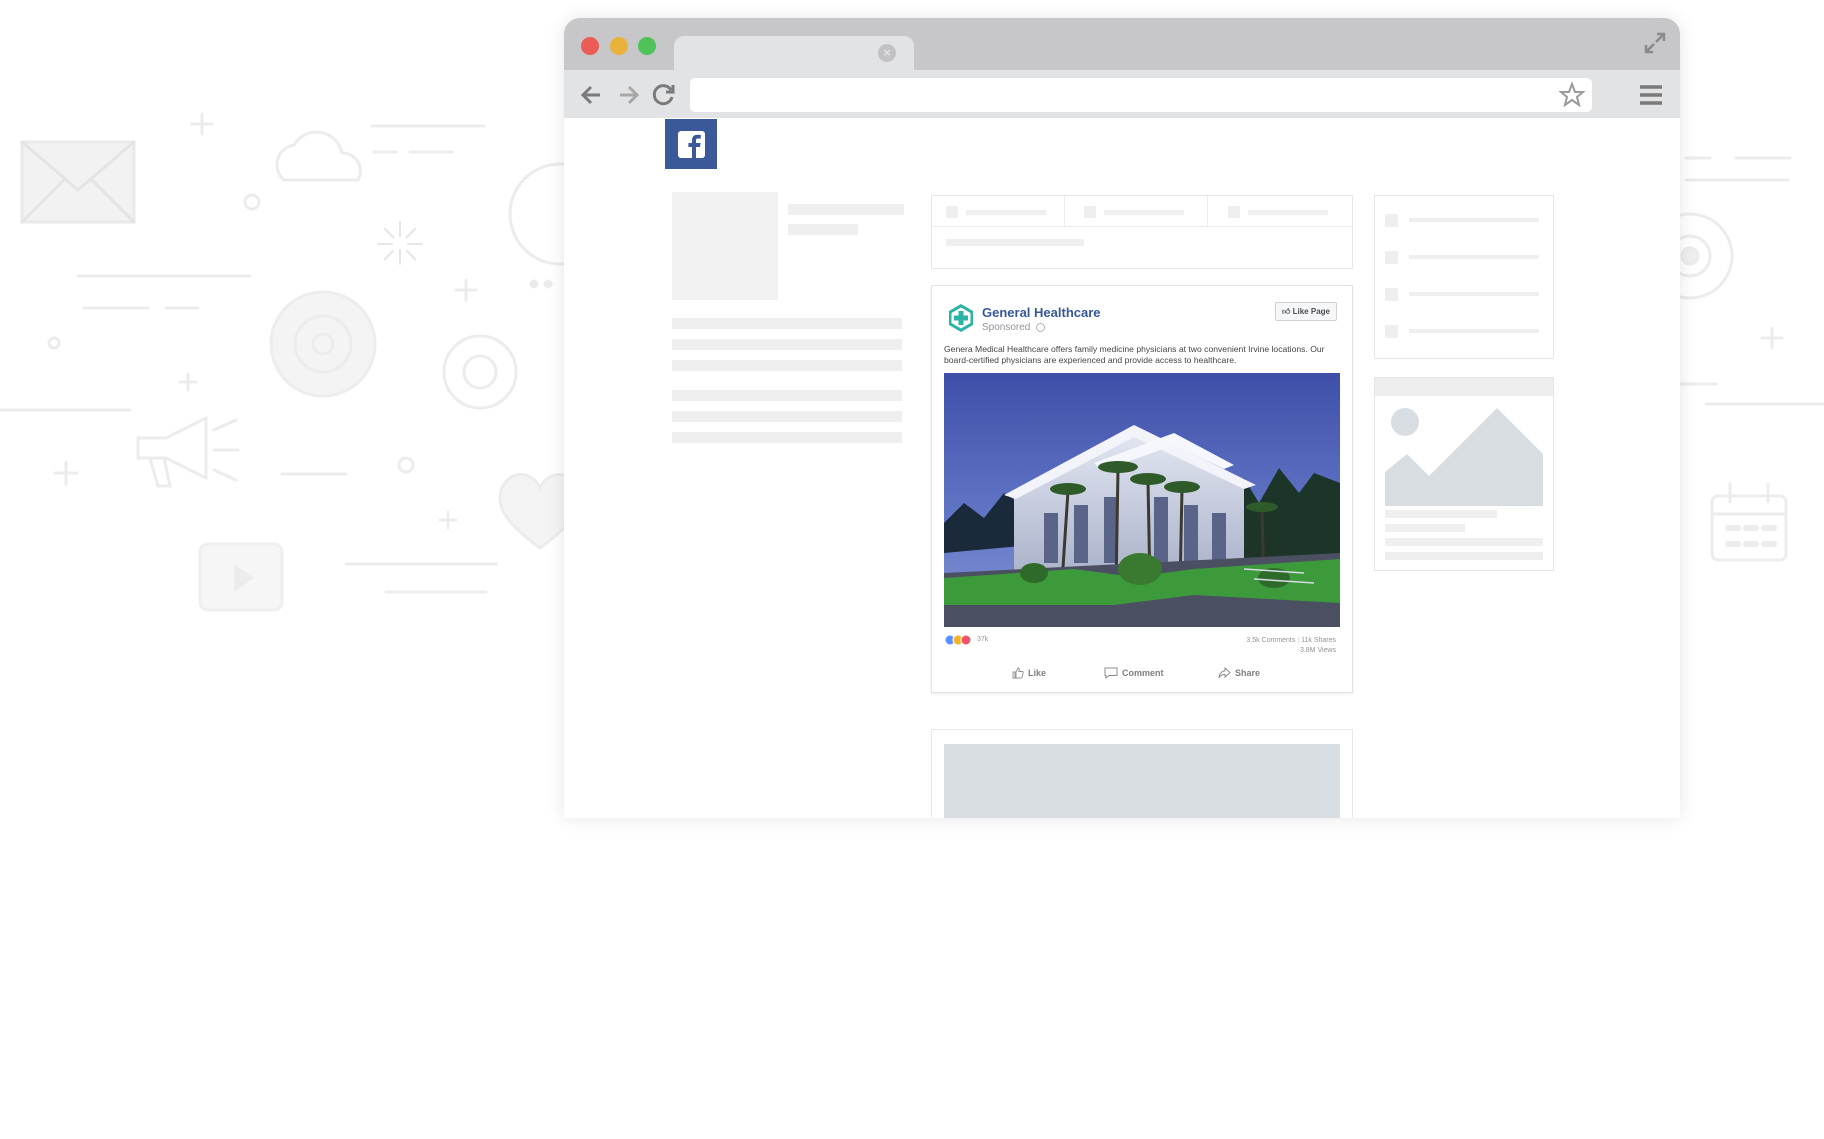  What do you see at coordinates (1286, 311) in the screenshot?
I see `thumbs-up-icon: 👍︎` at bounding box center [1286, 311].